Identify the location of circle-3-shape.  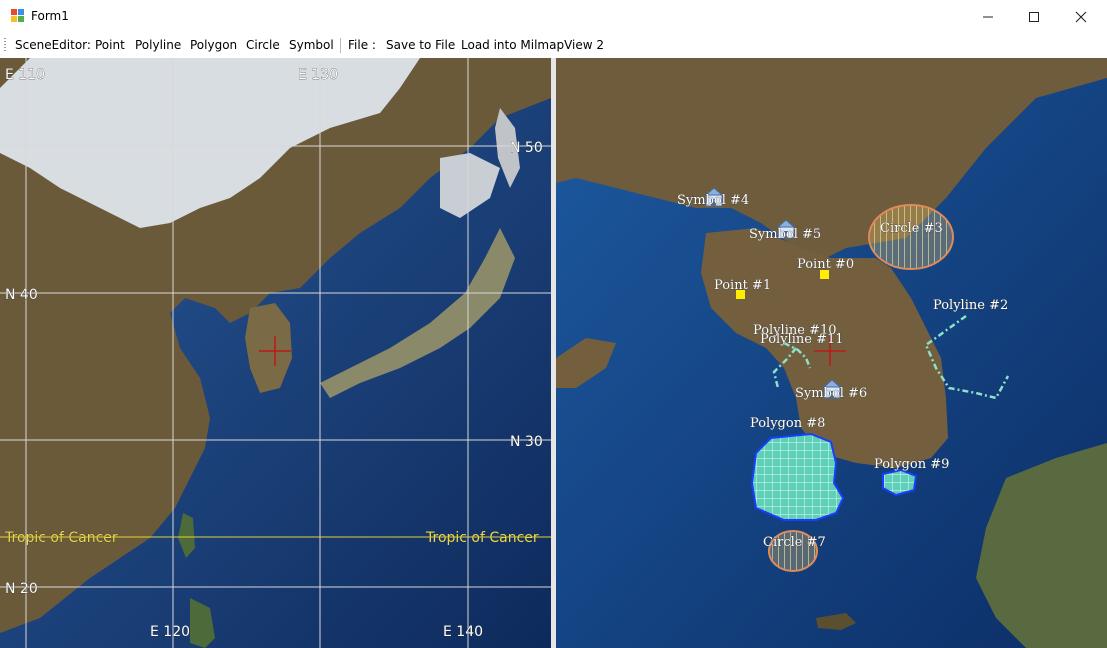
(911, 237).